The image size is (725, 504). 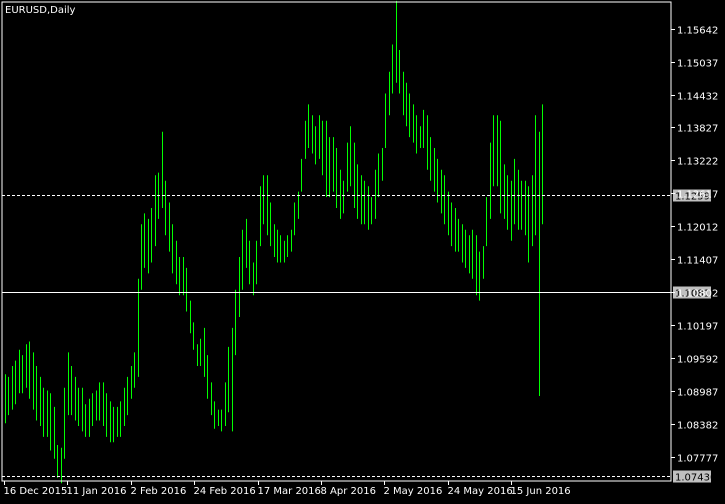 What do you see at coordinates (697, 64) in the screenshot?
I see `y-tick-label: 1.15037` at bounding box center [697, 64].